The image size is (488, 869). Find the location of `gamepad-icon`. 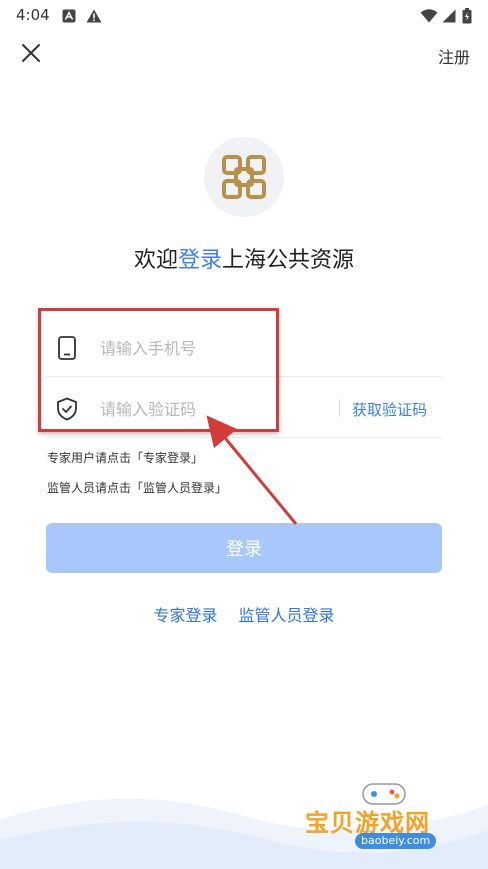

gamepad-icon is located at coordinates (384, 792).